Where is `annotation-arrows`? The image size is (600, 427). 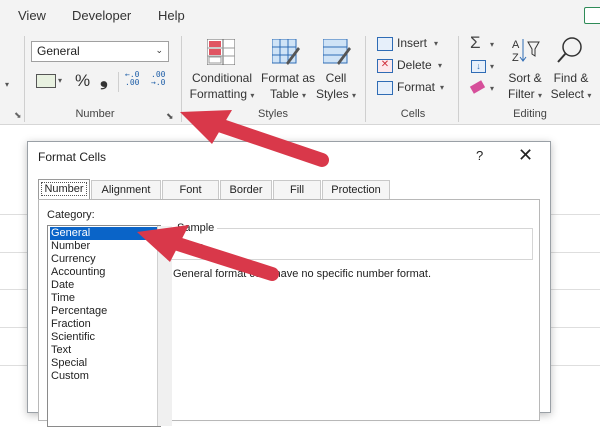
annotation-arrows is located at coordinates (233, 195).